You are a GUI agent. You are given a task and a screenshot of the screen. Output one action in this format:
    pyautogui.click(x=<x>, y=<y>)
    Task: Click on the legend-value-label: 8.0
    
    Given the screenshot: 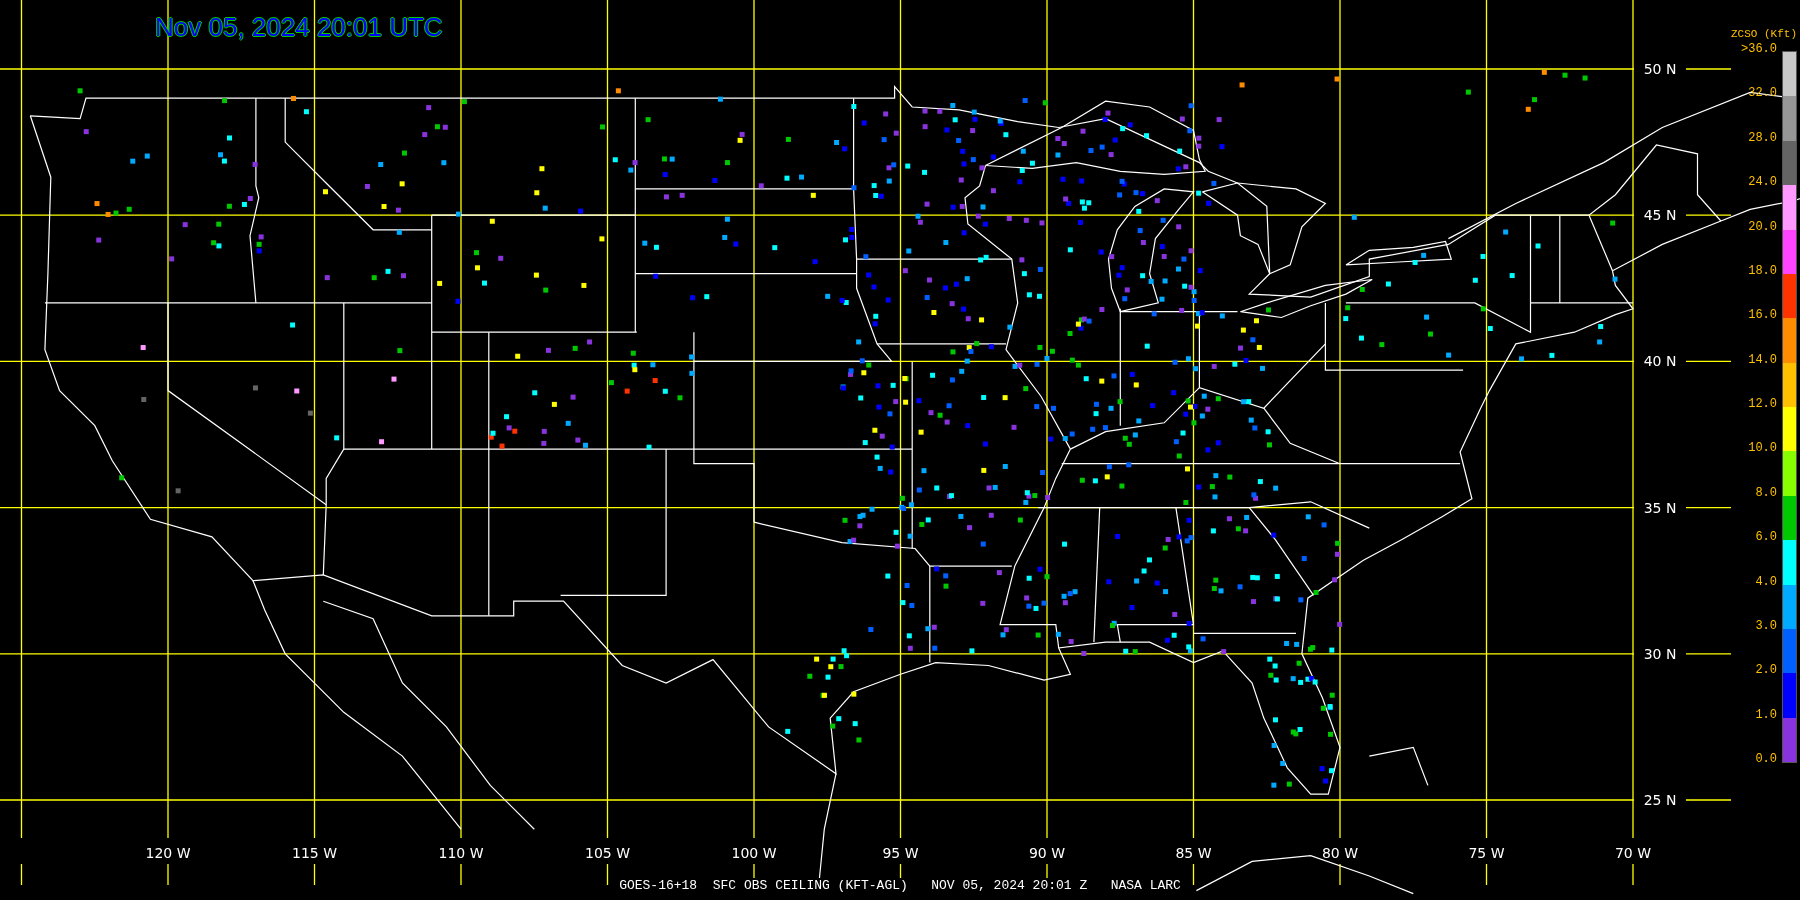 What is the action you would take?
    pyautogui.click(x=1766, y=492)
    